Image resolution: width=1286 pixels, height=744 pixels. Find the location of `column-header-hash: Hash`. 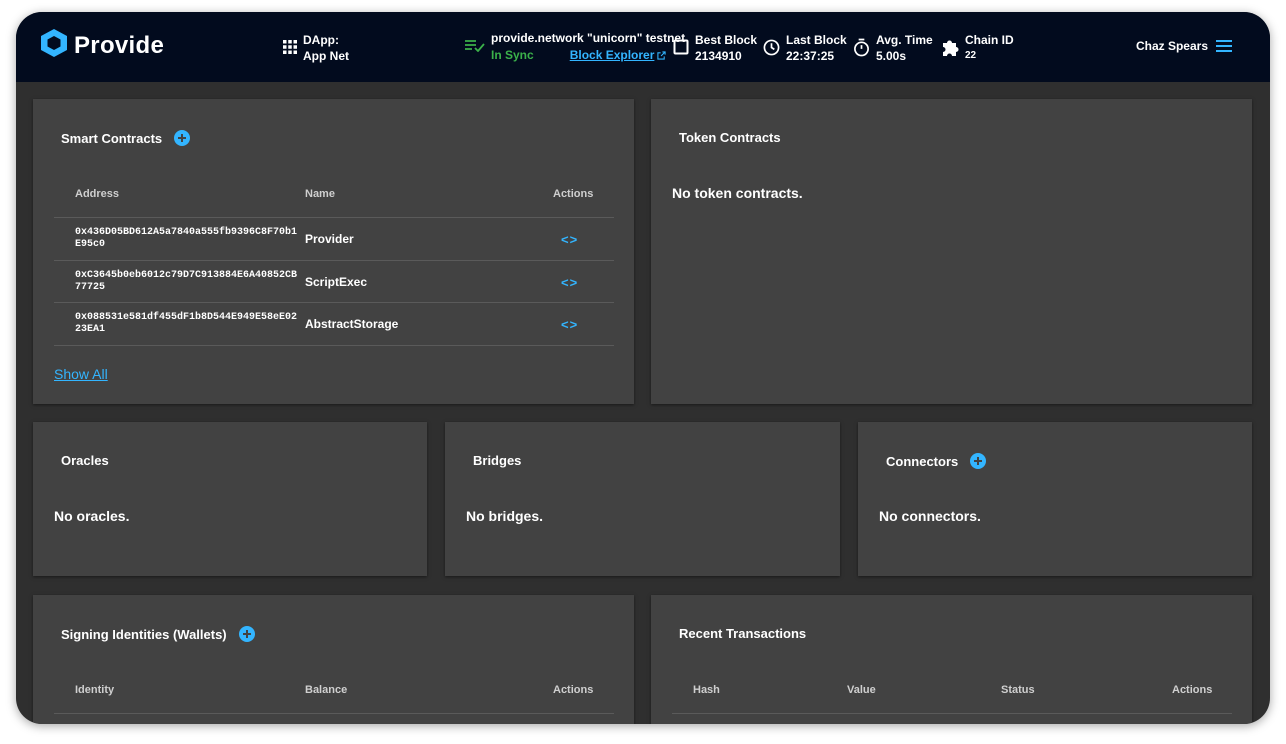

column-header-hash: Hash is located at coordinates (706, 690).